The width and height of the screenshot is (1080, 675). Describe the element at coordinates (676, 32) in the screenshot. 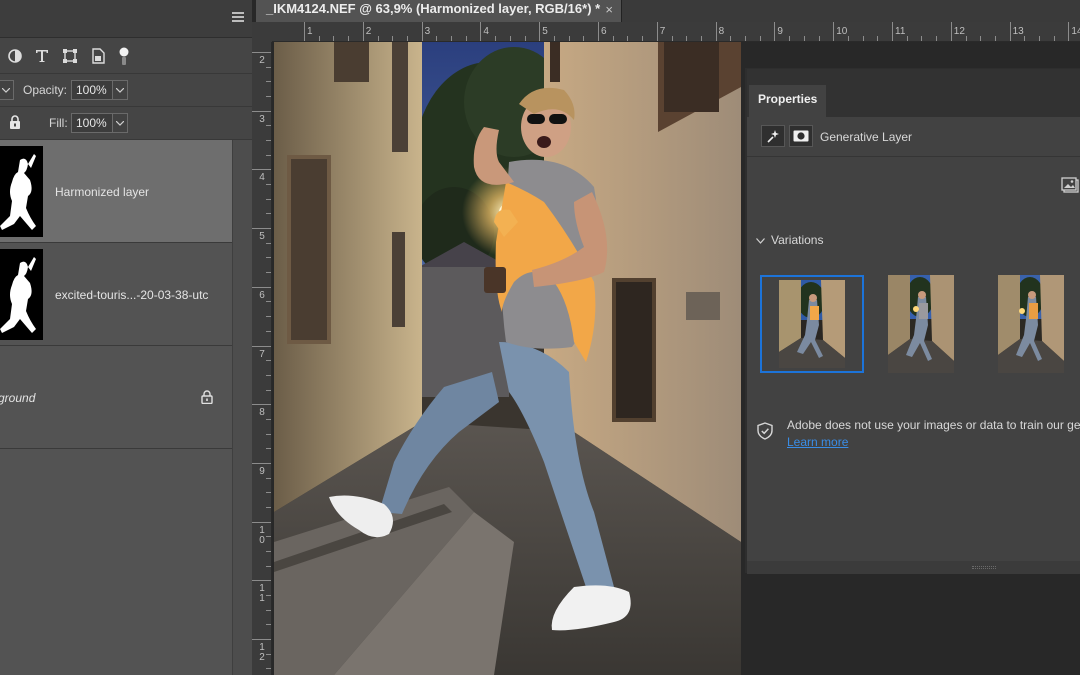

I see `horizontal-ruler: 1234567891011121314` at that location.